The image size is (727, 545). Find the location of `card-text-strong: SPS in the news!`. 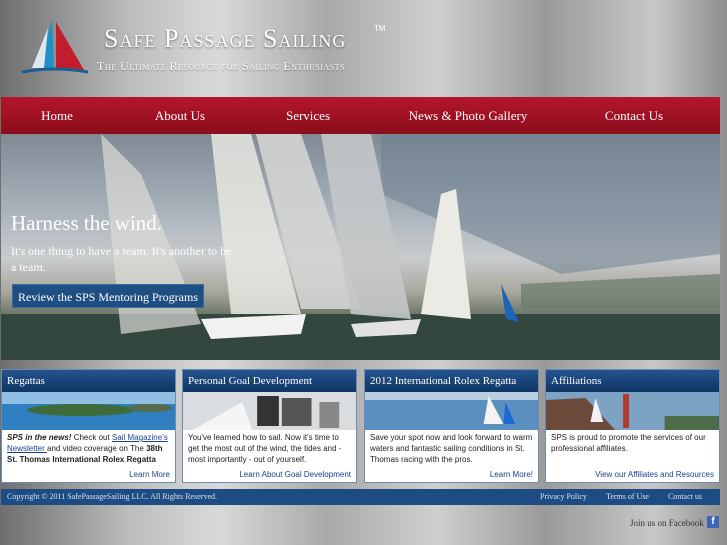

card-text-strong: SPS in the news! is located at coordinates (39, 437).